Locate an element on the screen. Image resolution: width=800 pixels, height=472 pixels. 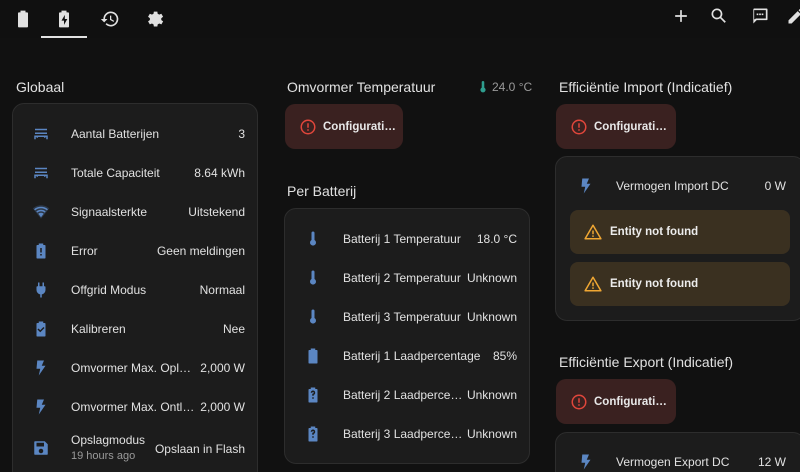
entity-label: Vermogen Export DC is located at coordinates (673, 461).